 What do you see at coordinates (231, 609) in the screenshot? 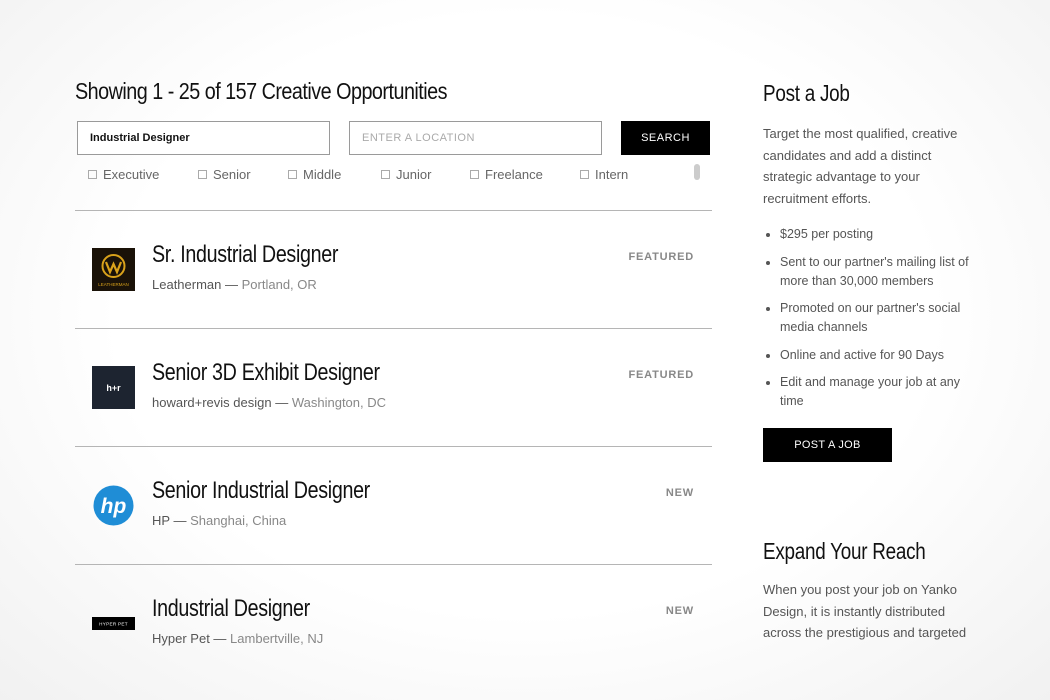
I see `job-title: Industrial Designer` at bounding box center [231, 609].